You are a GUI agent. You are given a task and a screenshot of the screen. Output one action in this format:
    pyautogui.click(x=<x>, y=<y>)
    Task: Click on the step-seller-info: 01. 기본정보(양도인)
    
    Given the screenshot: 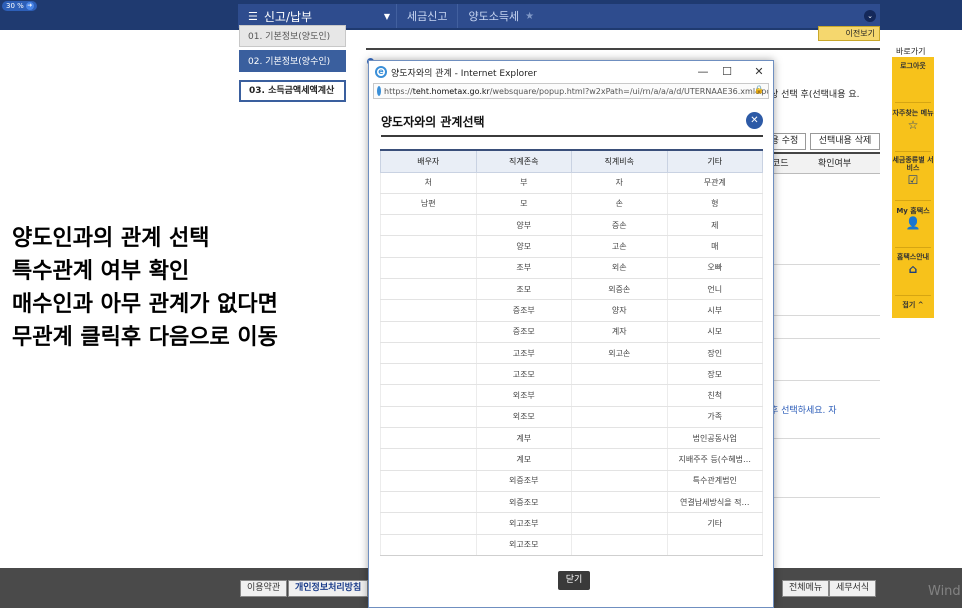 What is the action you would take?
    pyautogui.click(x=292, y=36)
    